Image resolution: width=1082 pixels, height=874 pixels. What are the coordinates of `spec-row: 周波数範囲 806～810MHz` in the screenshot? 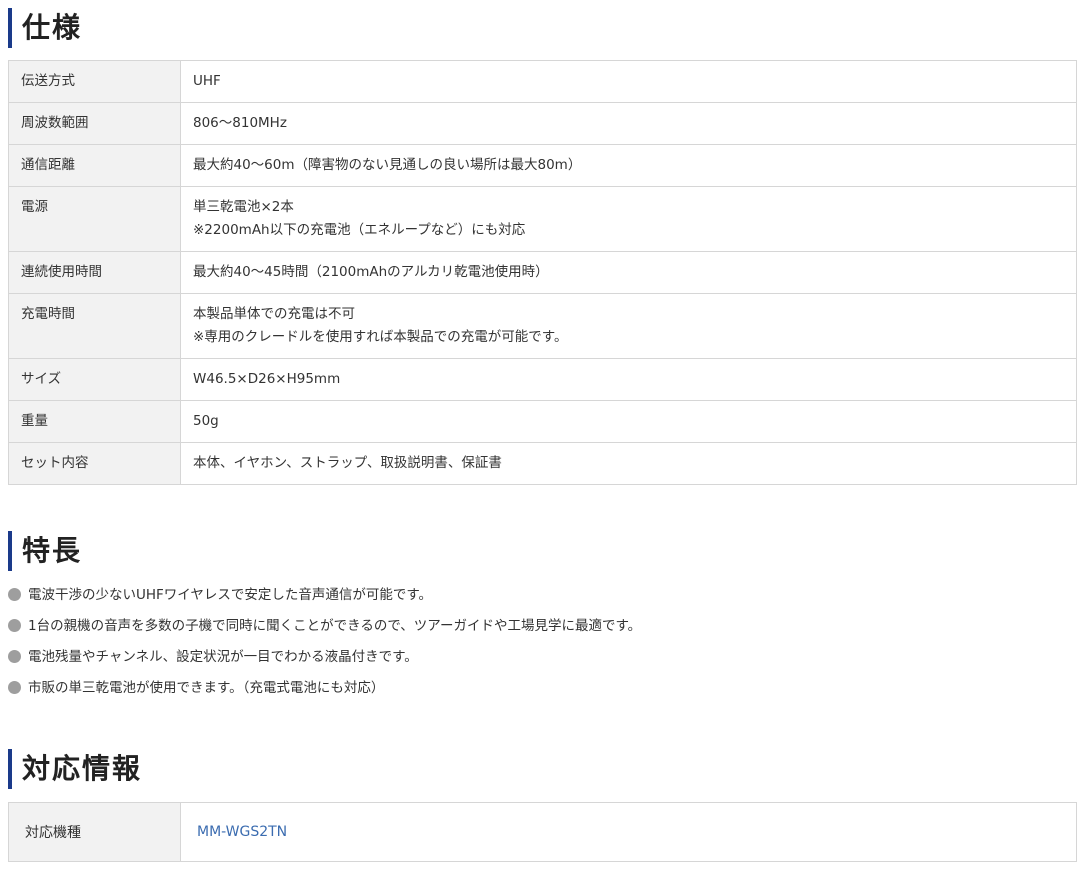 It's located at (542, 123).